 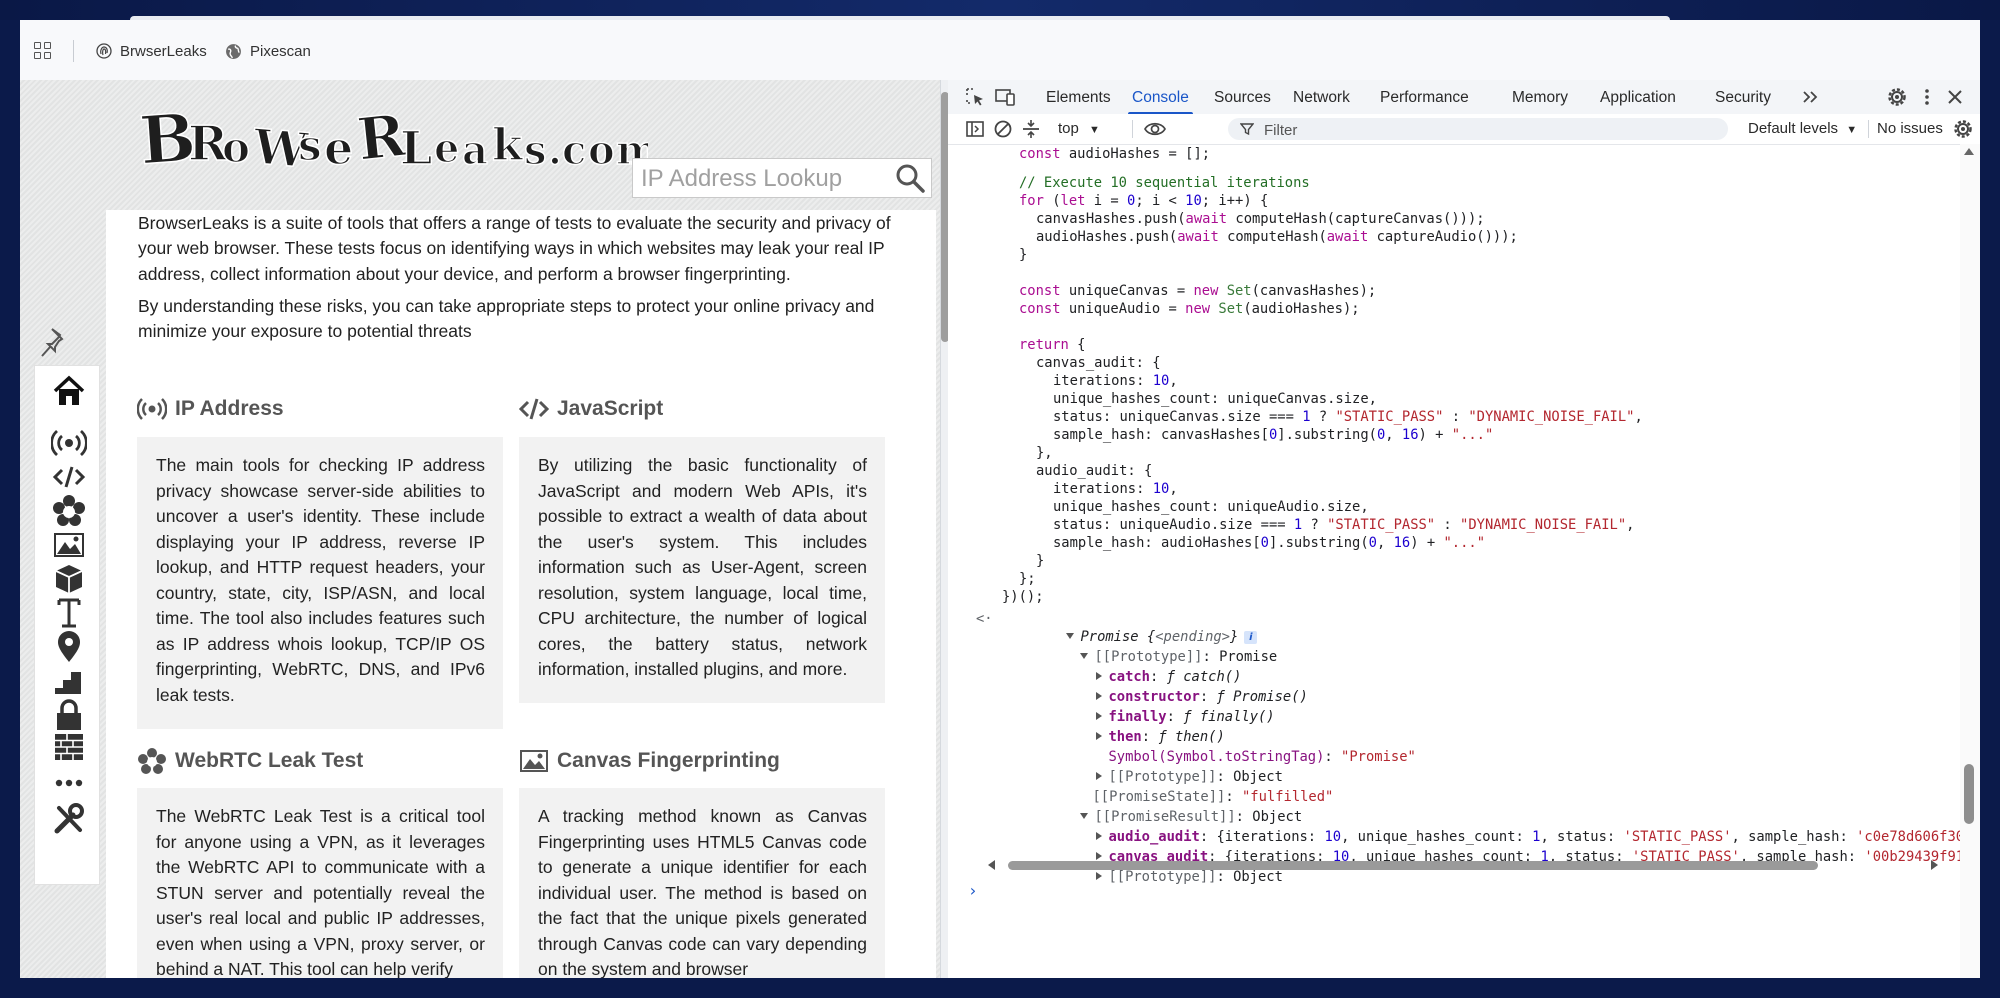 What do you see at coordinates (56, 343) in the screenshot?
I see `pin-icon` at bounding box center [56, 343].